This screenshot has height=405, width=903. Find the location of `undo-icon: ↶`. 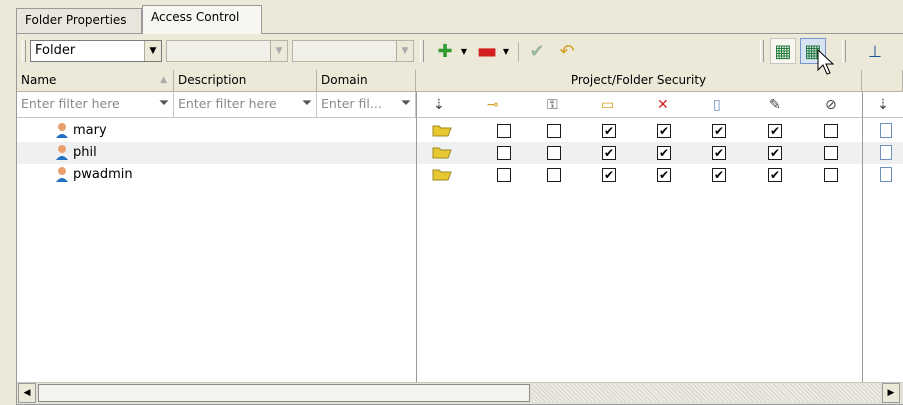

undo-icon: ↶ is located at coordinates (567, 51).